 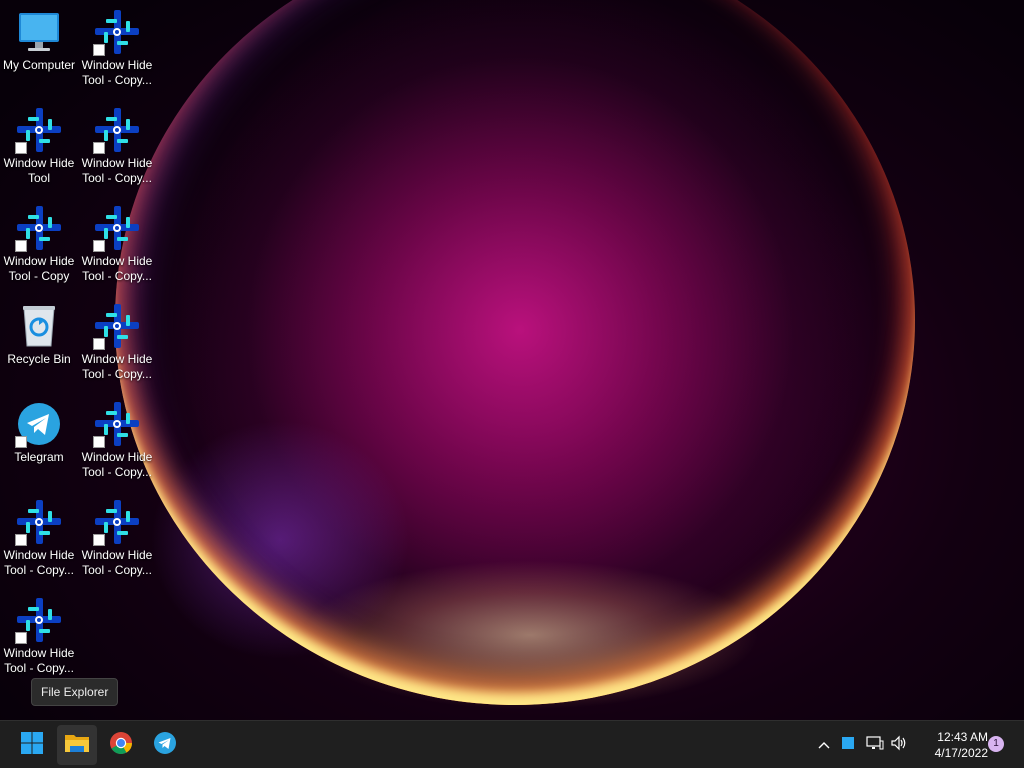 What do you see at coordinates (39, 32) in the screenshot?
I see `monitor-icon` at bounding box center [39, 32].